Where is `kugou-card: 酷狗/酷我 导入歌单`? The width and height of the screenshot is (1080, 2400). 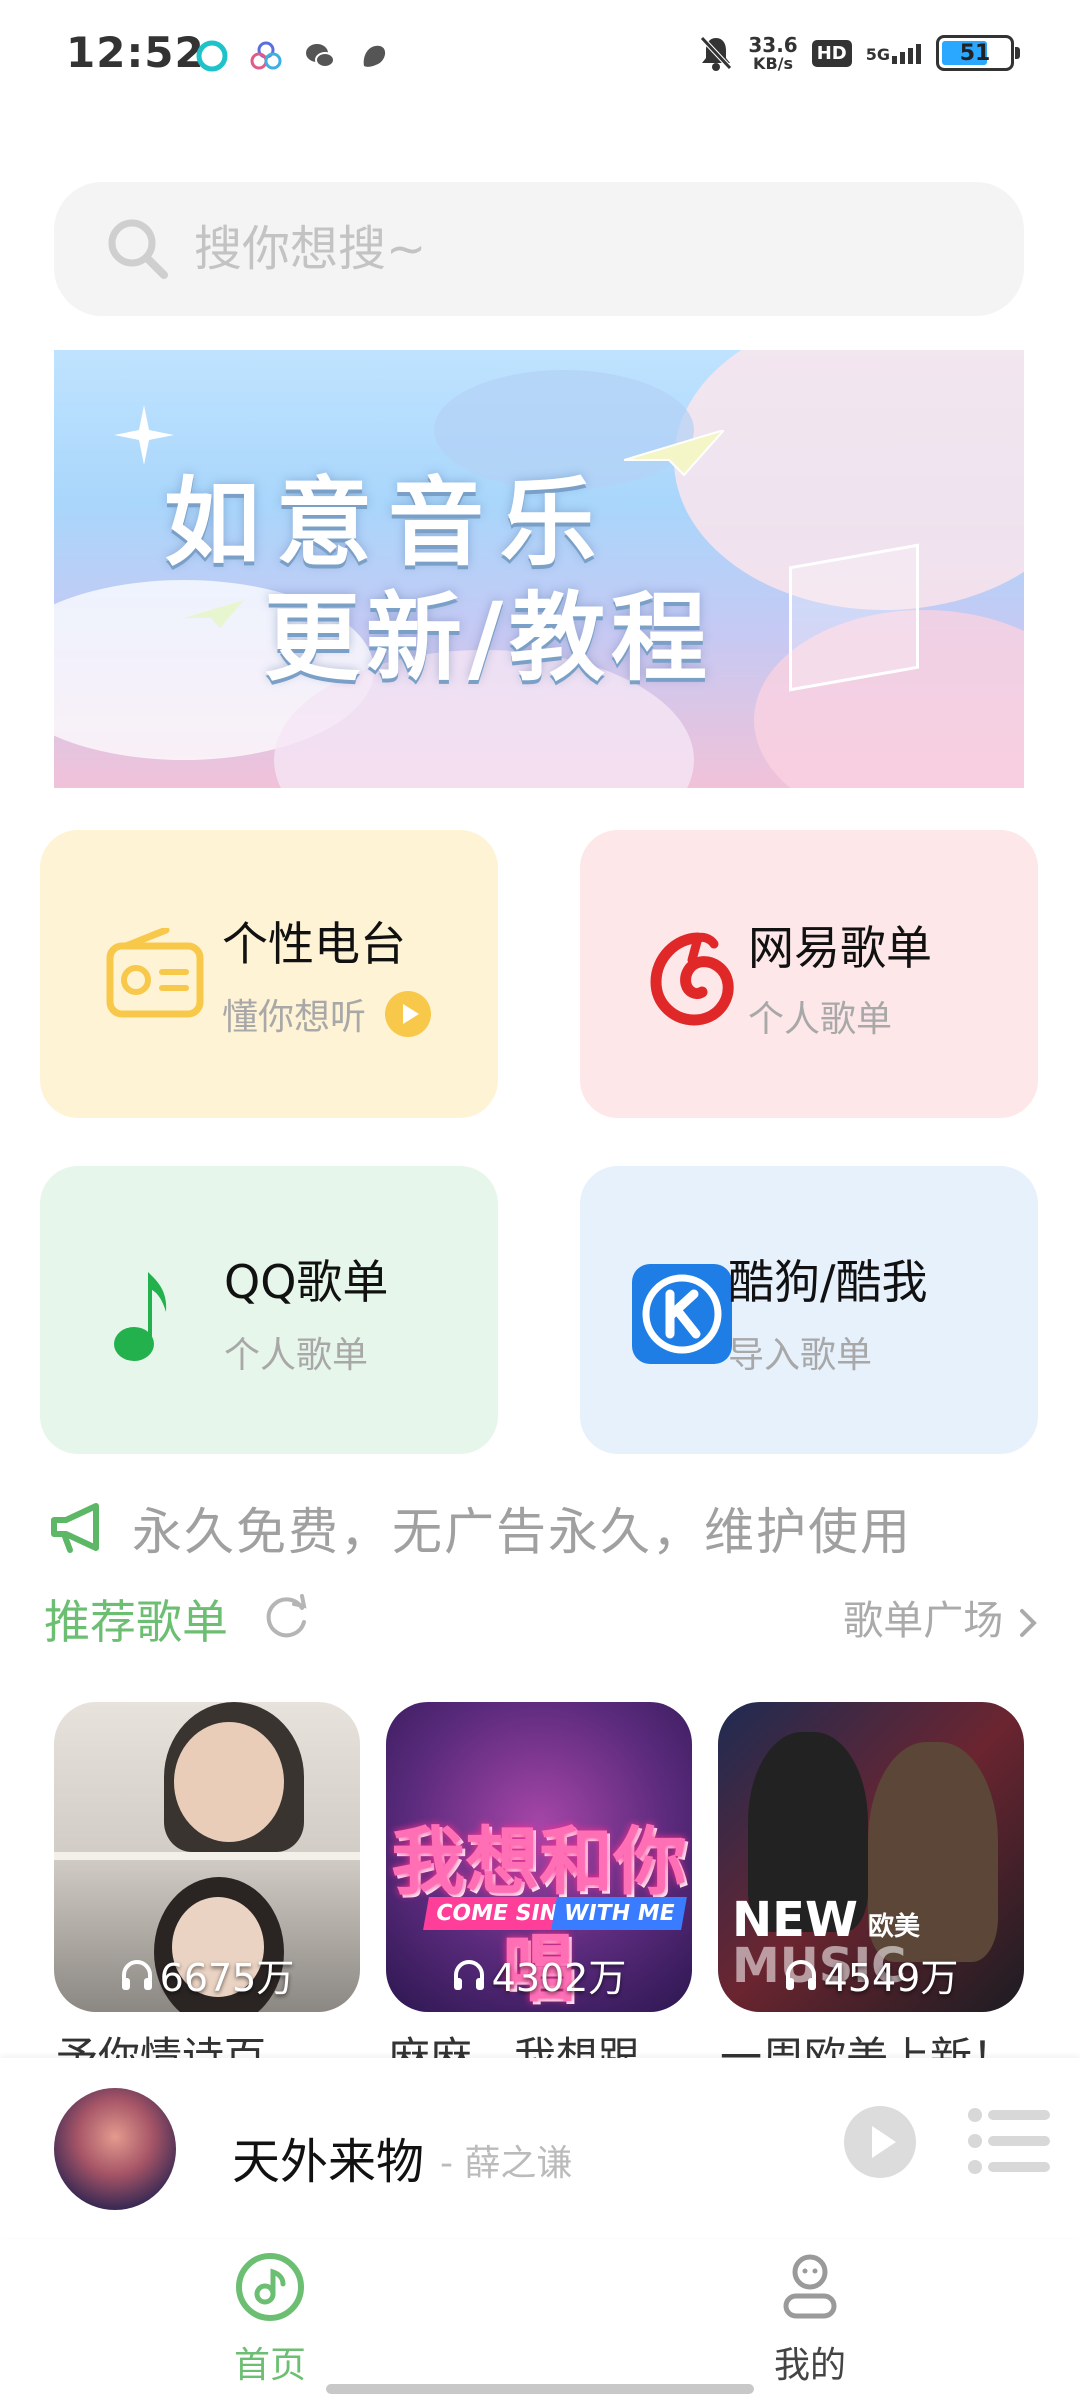
kugou-card: 酷狗/酷我 导入歌单 is located at coordinates (809, 1310).